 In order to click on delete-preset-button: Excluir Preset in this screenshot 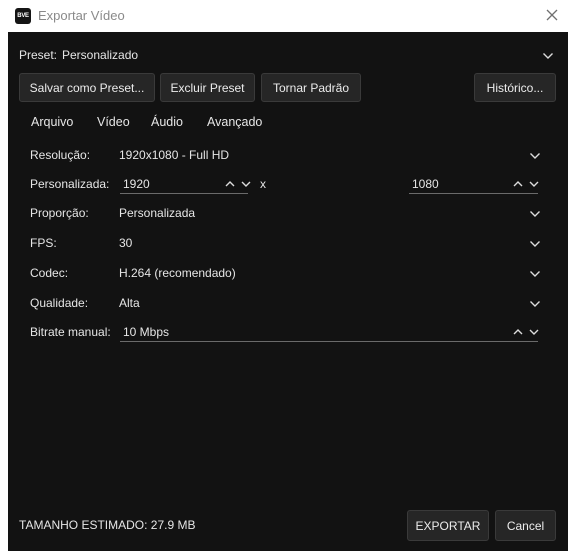, I will do `click(207, 87)`.